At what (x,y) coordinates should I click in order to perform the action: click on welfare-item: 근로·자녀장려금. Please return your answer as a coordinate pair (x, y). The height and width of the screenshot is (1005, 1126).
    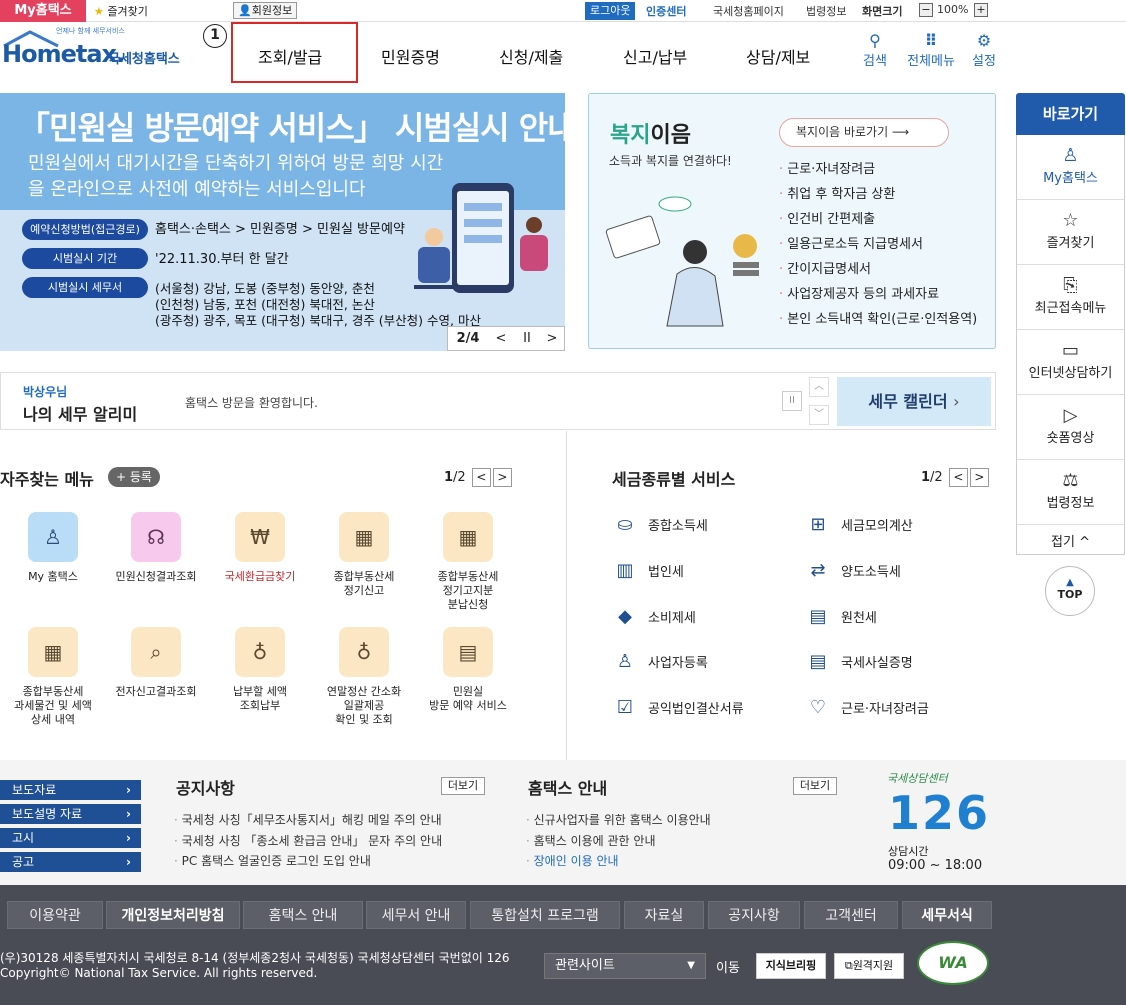
    Looking at the image, I should click on (878, 169).